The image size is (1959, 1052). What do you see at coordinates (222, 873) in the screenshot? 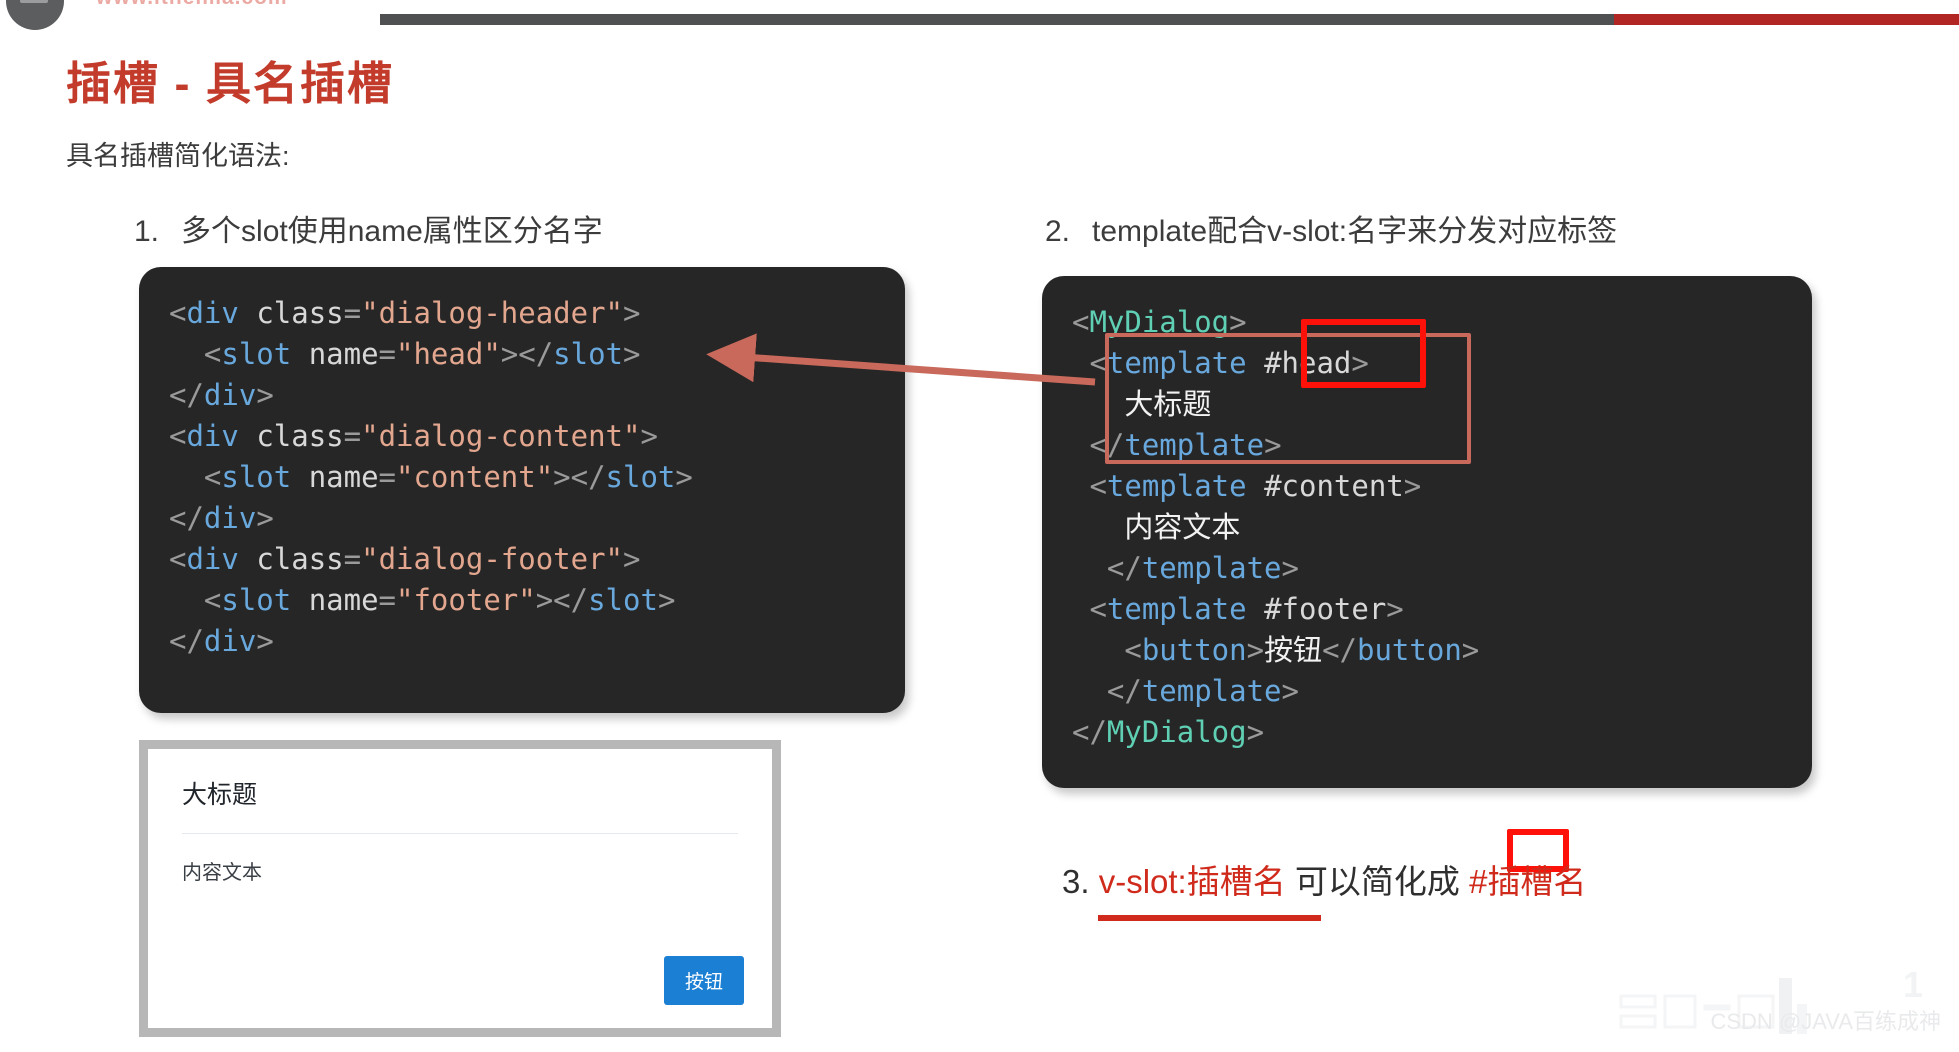
I see `dialog-preview-content: 内容文本` at bounding box center [222, 873].